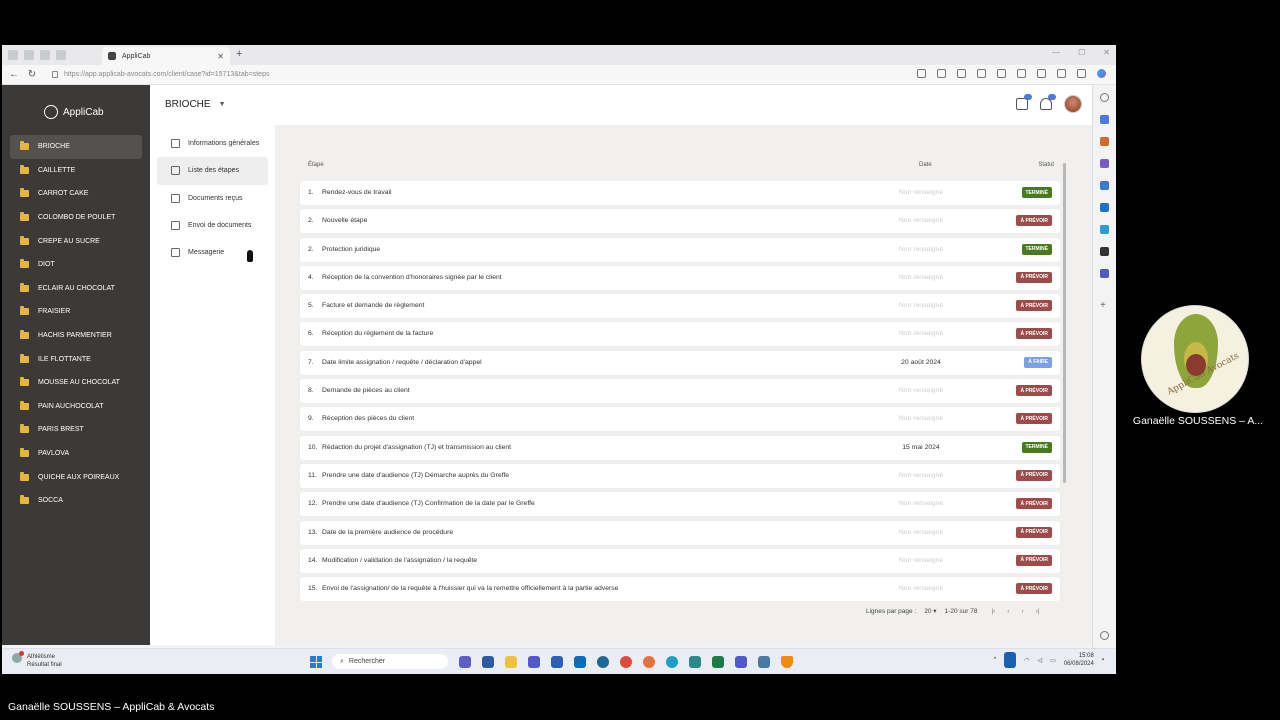  What do you see at coordinates (930, 611) in the screenshot?
I see `rows-per-page-select: 20 ▾` at bounding box center [930, 611].